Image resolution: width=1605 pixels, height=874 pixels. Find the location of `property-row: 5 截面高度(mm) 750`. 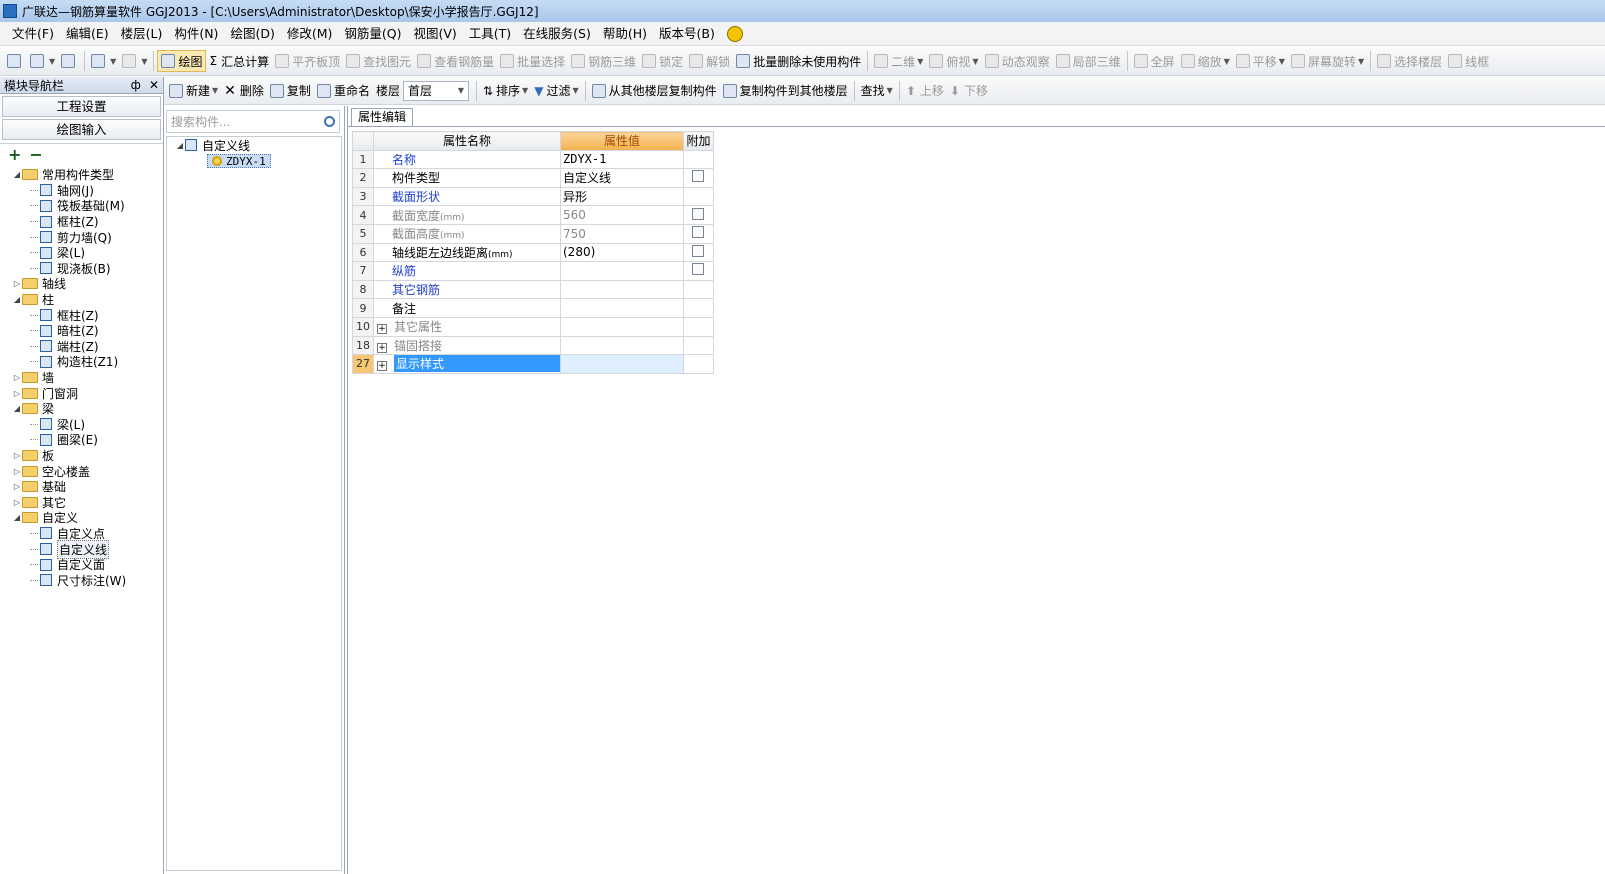

property-row: 5 截面高度(mm) 750 is located at coordinates (533, 233).